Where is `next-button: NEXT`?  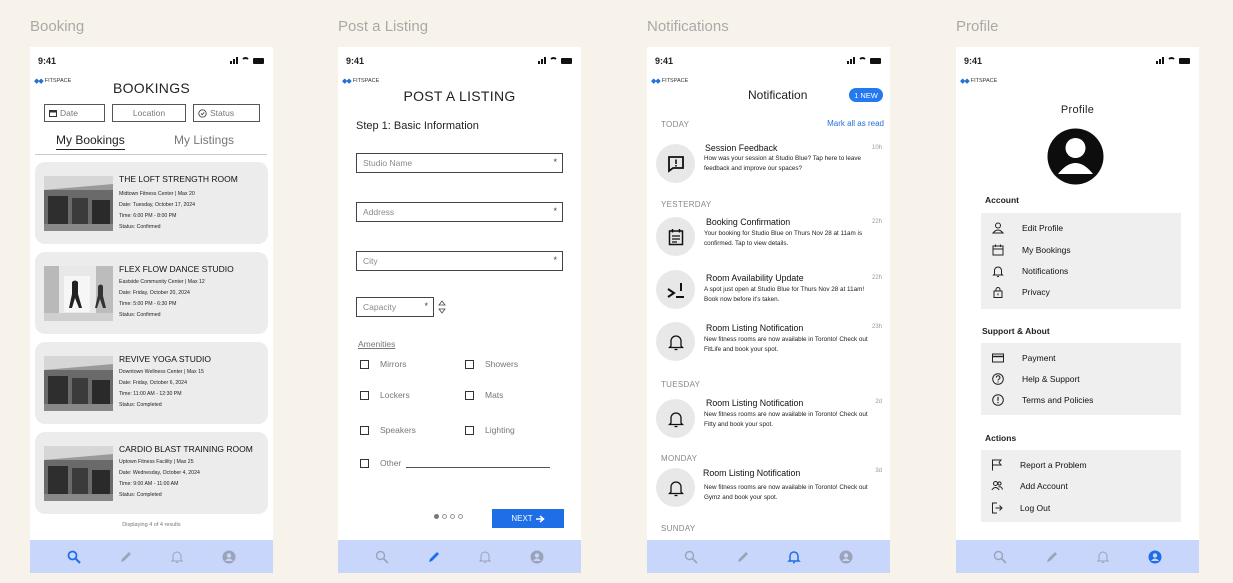
next-button: NEXT is located at coordinates (528, 518).